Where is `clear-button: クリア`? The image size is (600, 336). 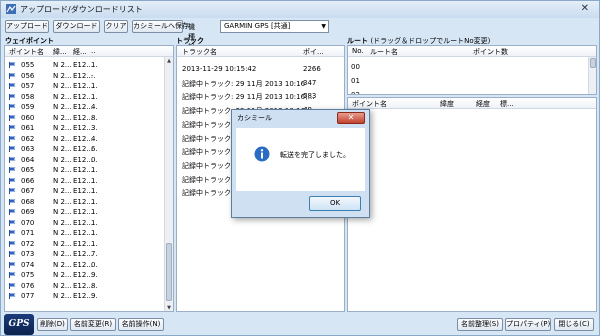
clear-button: クリア is located at coordinates (116, 26).